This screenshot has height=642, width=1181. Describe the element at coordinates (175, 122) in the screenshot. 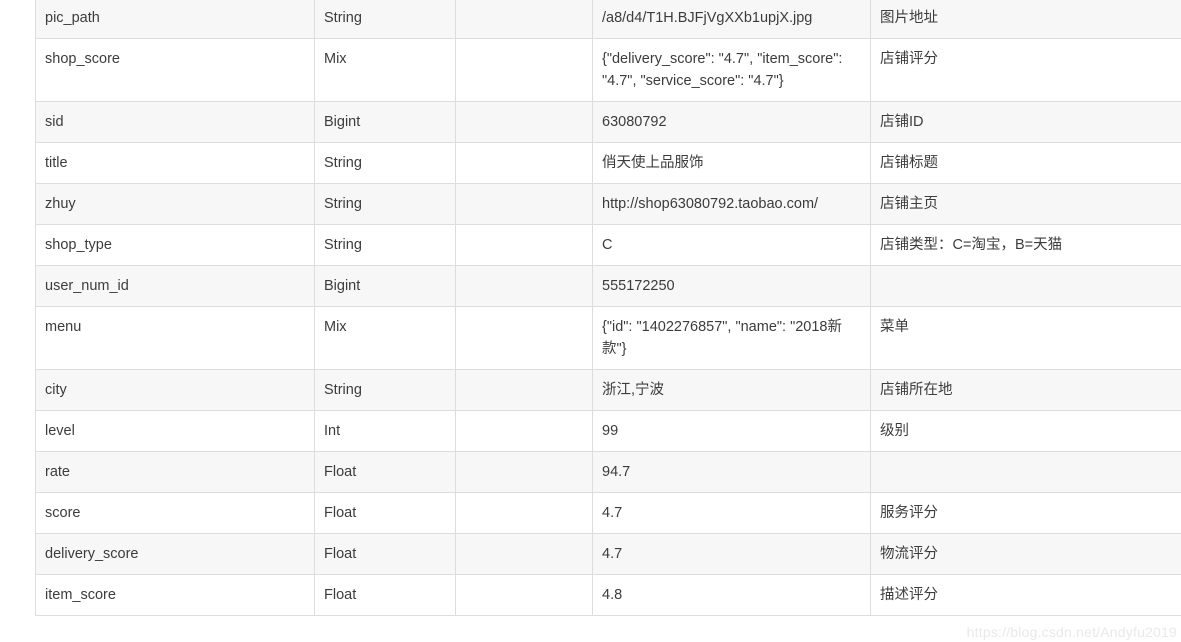

I see `cell-field-name: sid` at that location.